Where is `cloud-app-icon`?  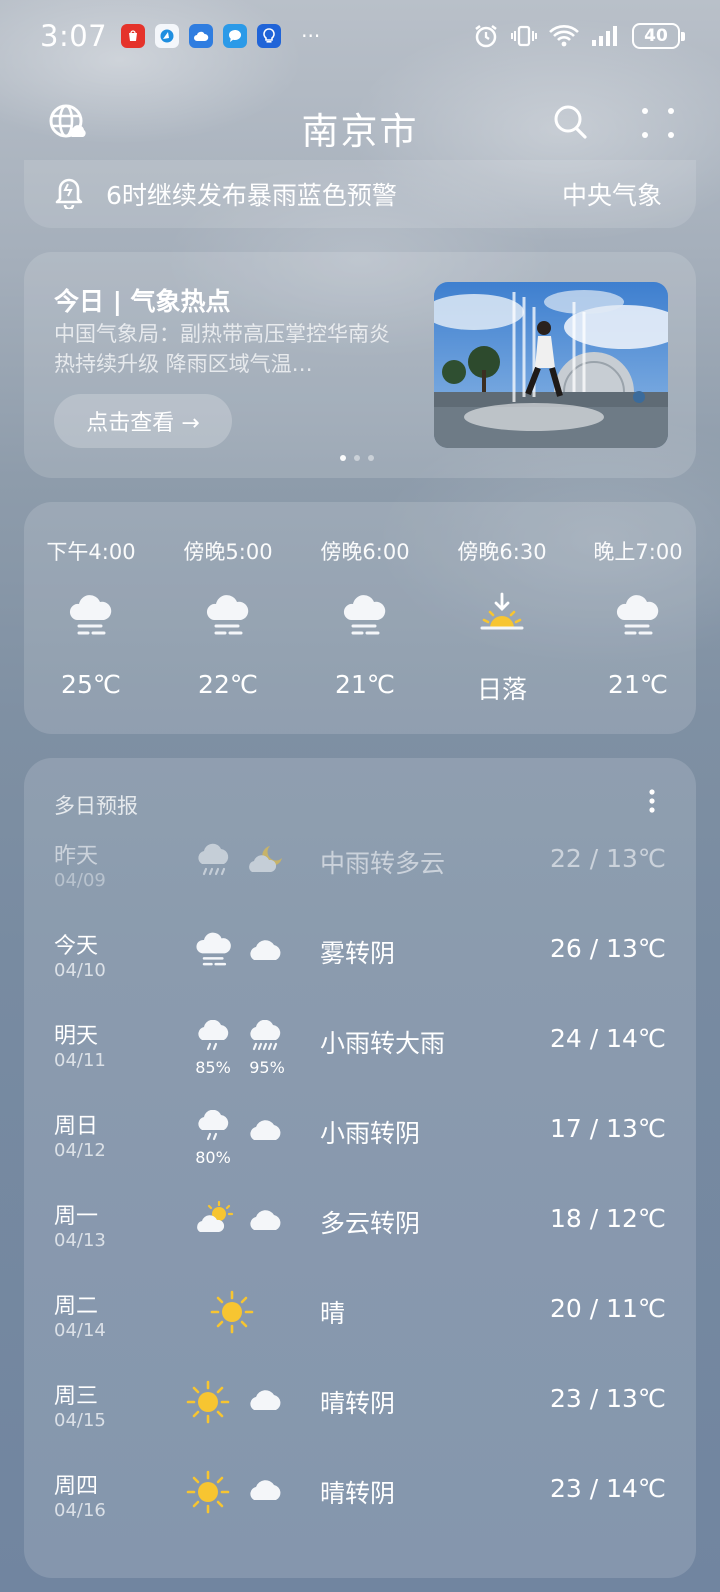 cloud-app-icon is located at coordinates (201, 36).